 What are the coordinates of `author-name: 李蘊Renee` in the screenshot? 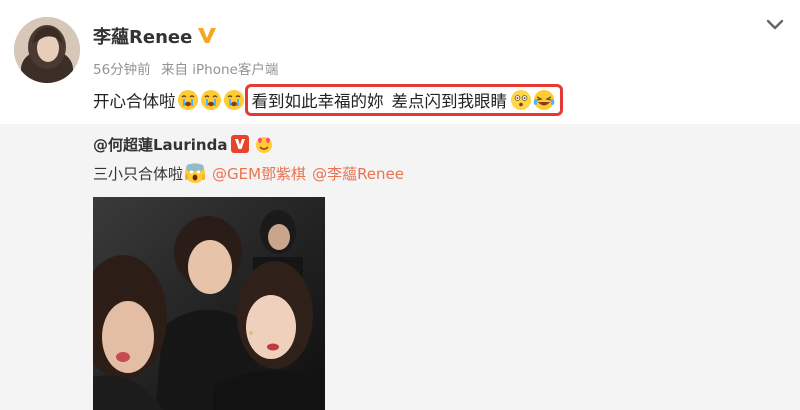 It's located at (142, 36).